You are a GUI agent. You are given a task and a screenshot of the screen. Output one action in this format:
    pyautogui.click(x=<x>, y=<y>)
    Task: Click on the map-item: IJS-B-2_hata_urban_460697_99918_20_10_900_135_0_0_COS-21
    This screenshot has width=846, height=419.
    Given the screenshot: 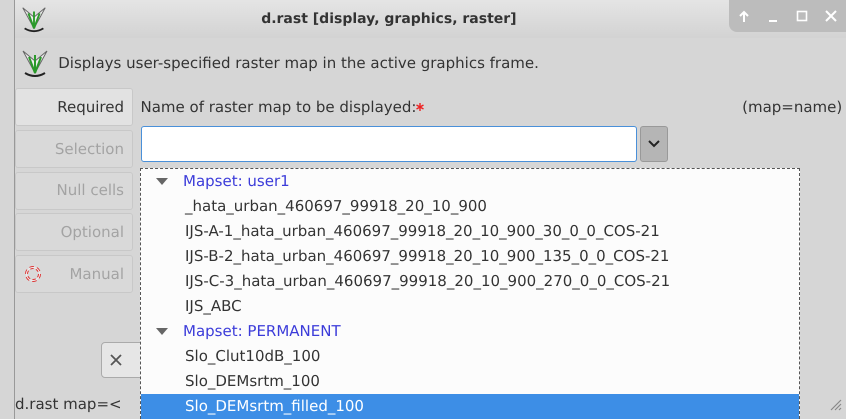 What is the action you would take?
    pyautogui.click(x=470, y=256)
    